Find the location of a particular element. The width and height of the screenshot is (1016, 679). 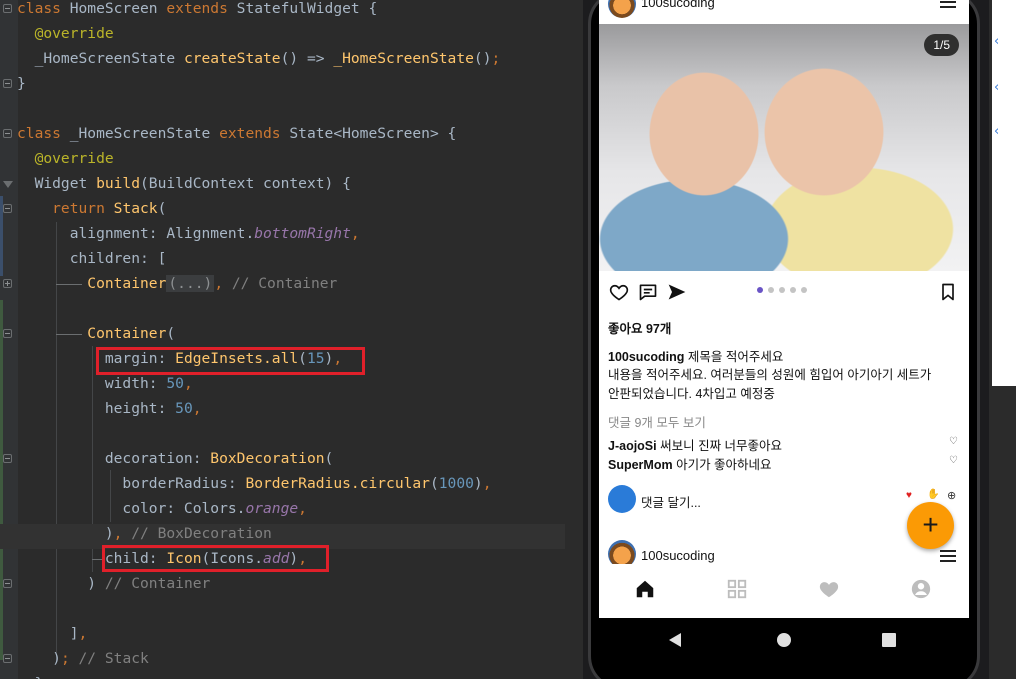

code-token: StatefulWidget { is located at coordinates (307, 8).